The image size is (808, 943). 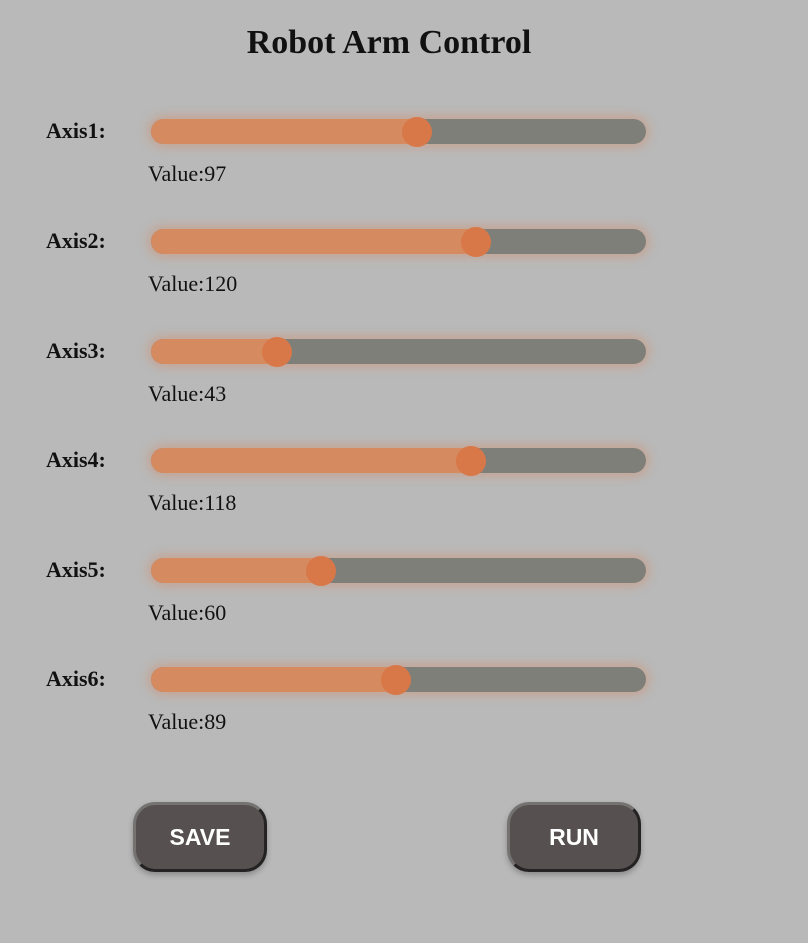 I want to click on axis-label: Axis2:, so click(x=76, y=240).